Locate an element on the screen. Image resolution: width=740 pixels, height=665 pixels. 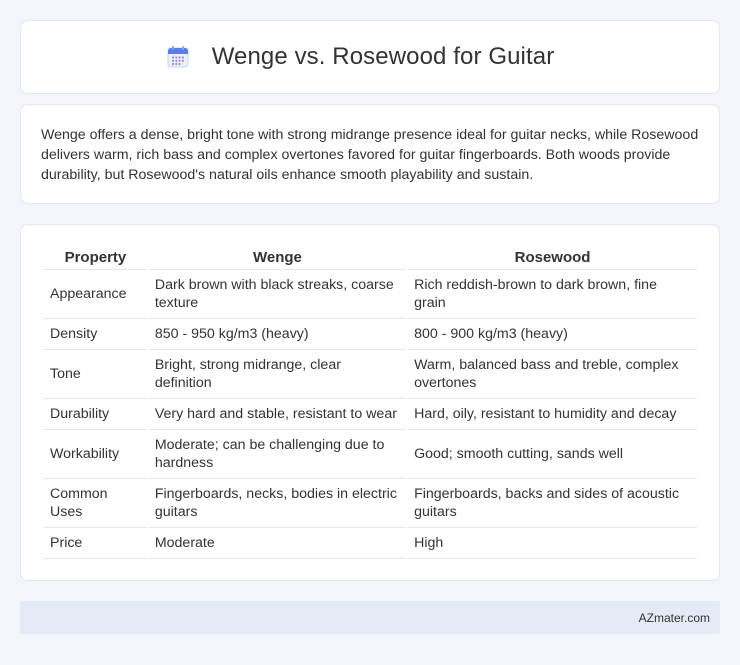
cell-rosewood: Good; smooth cutting, sands well is located at coordinates (552, 454).